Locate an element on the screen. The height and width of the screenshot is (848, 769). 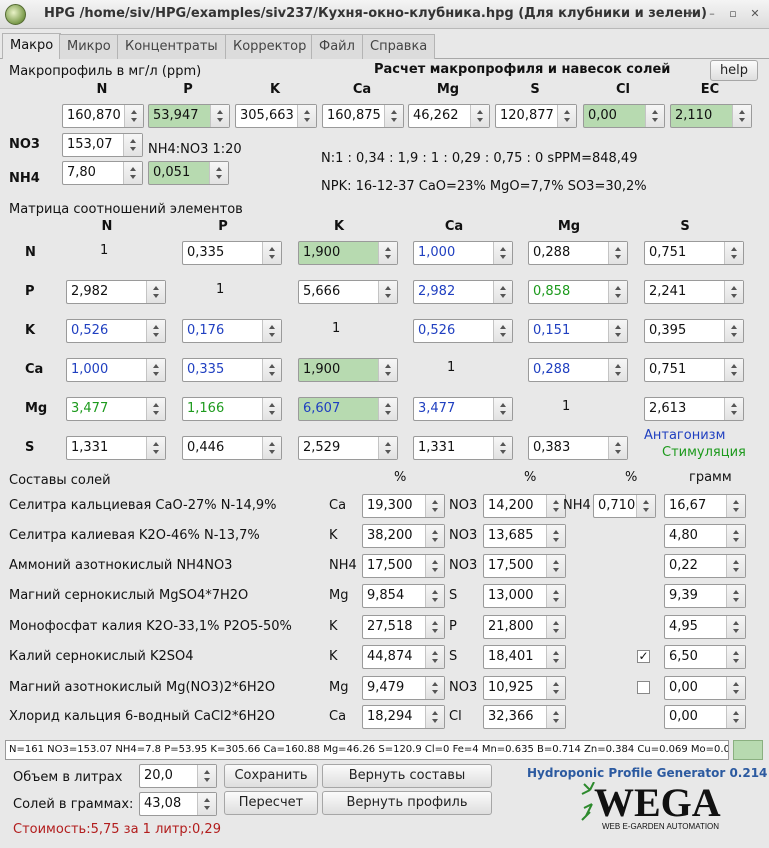
tab-micro: Микро is located at coordinates (89, 46).